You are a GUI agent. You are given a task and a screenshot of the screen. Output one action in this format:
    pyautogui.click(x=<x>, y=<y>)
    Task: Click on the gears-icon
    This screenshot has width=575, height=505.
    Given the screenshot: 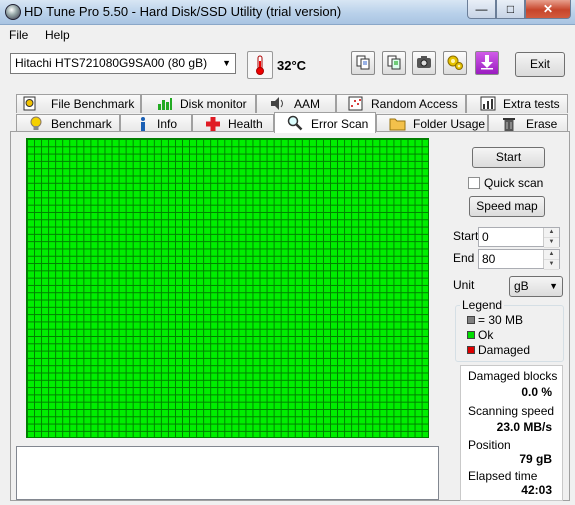 What is the action you would take?
    pyautogui.click(x=455, y=63)
    